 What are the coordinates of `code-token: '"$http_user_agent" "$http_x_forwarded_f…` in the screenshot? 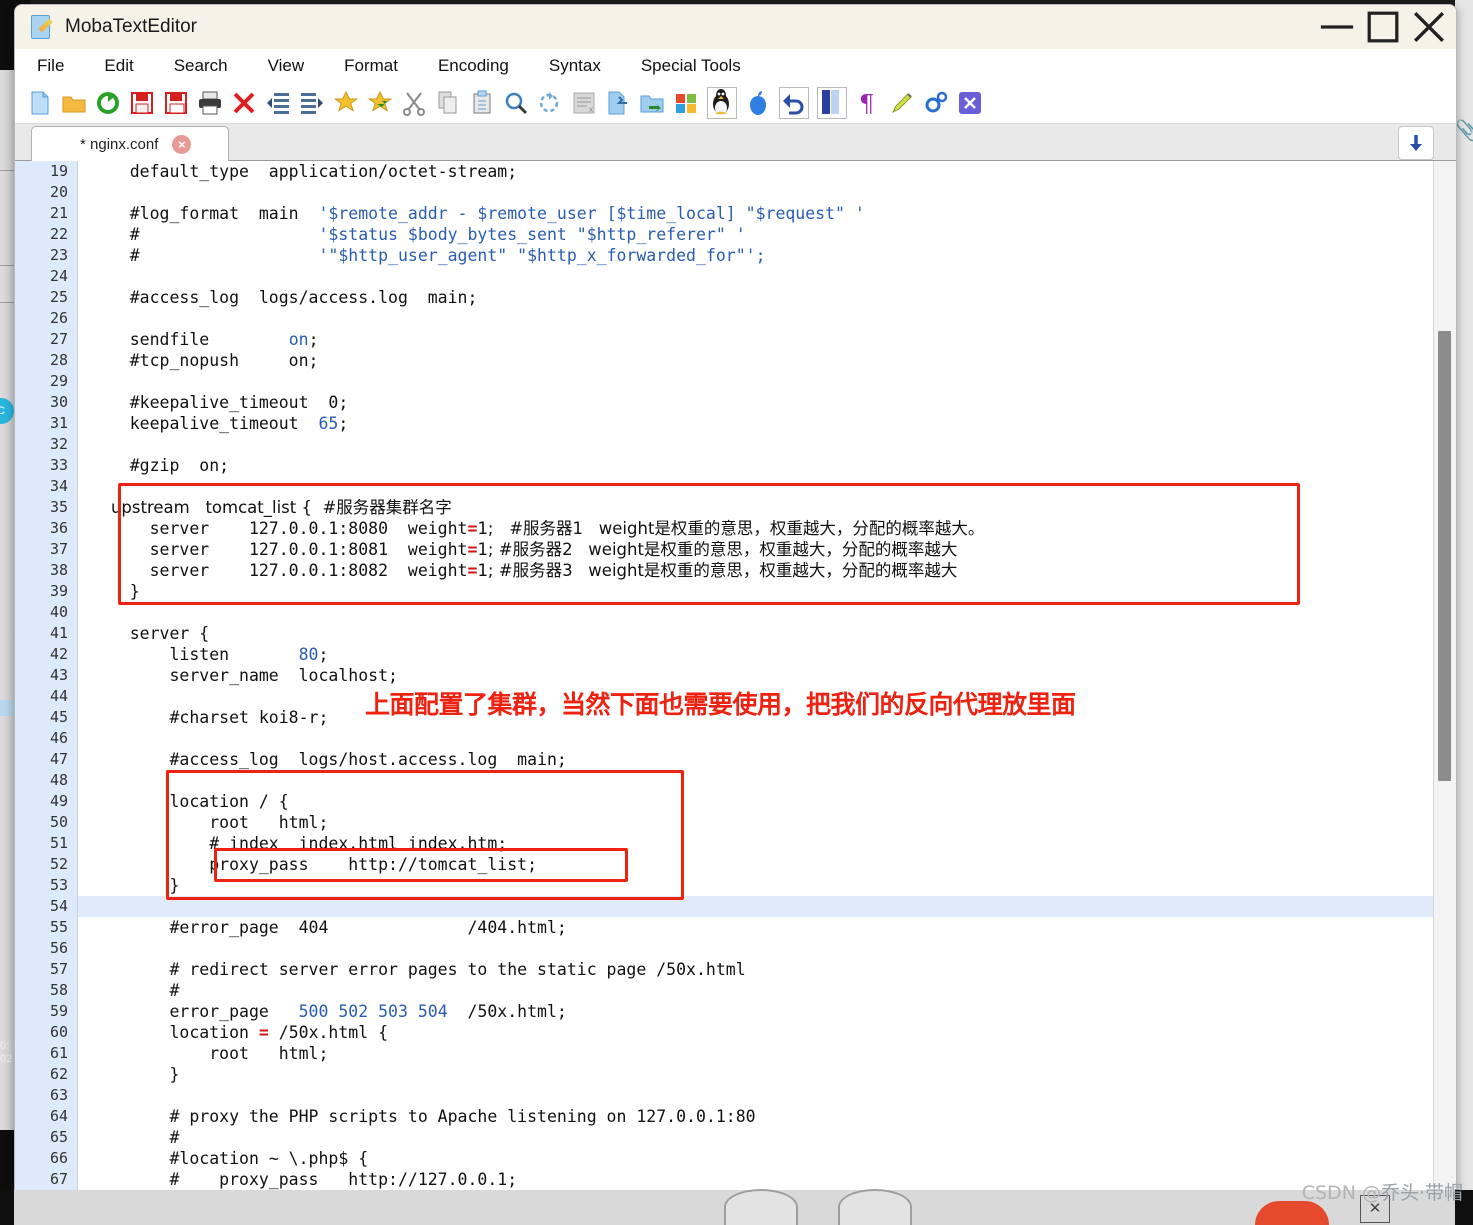 It's located at (542, 255).